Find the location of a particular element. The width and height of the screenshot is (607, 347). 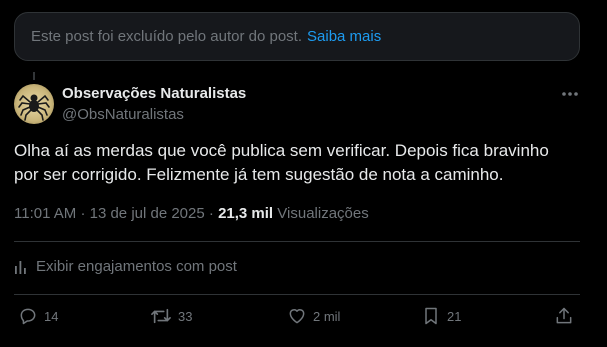

repost-icon is located at coordinates (161, 316).